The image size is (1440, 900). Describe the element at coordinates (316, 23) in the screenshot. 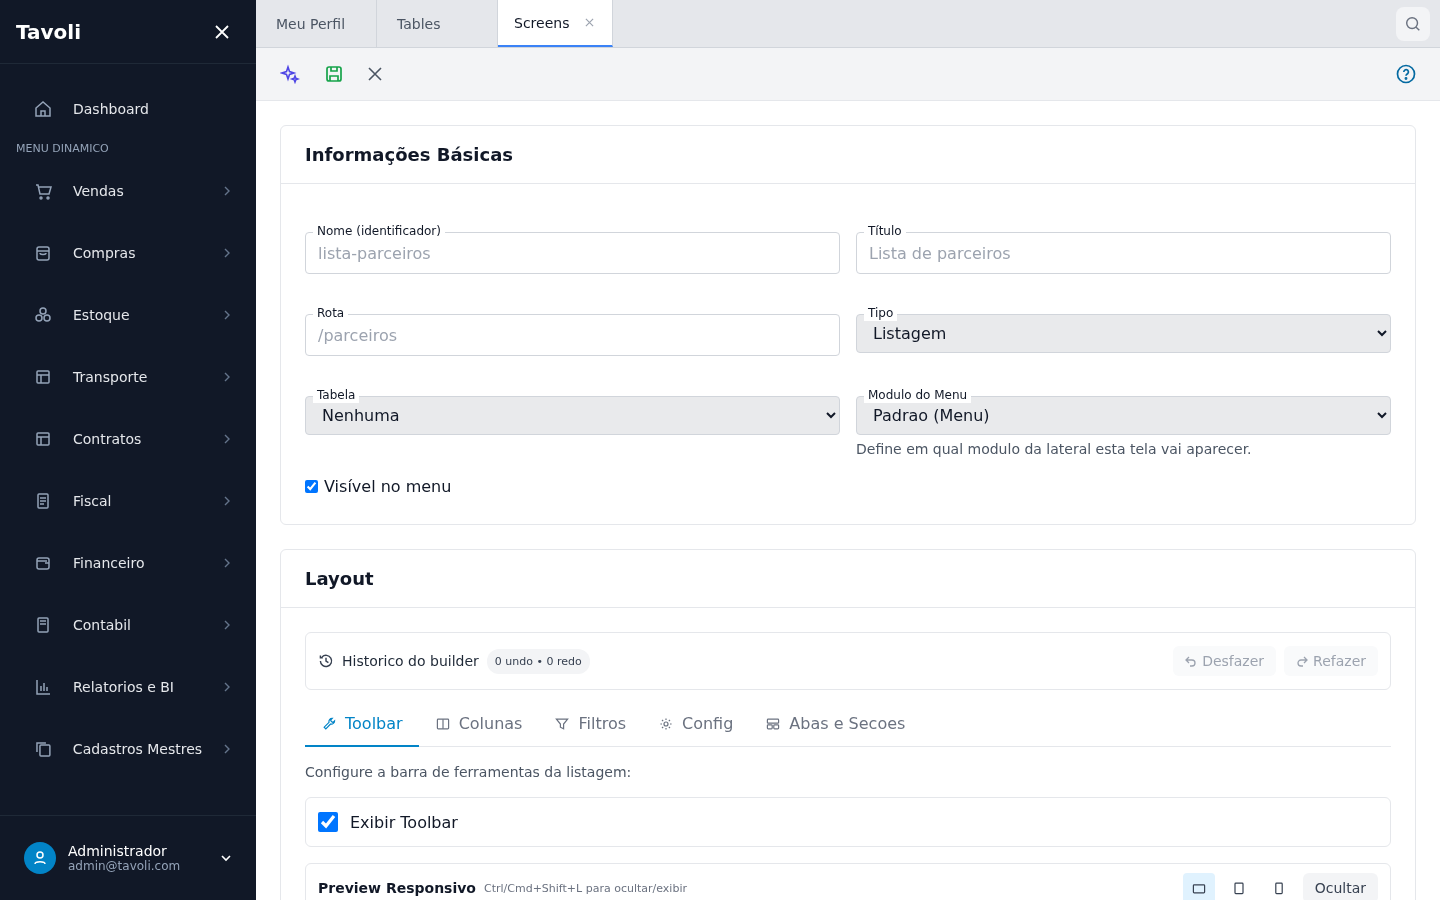

I see `tab: Meu Perfil` at that location.